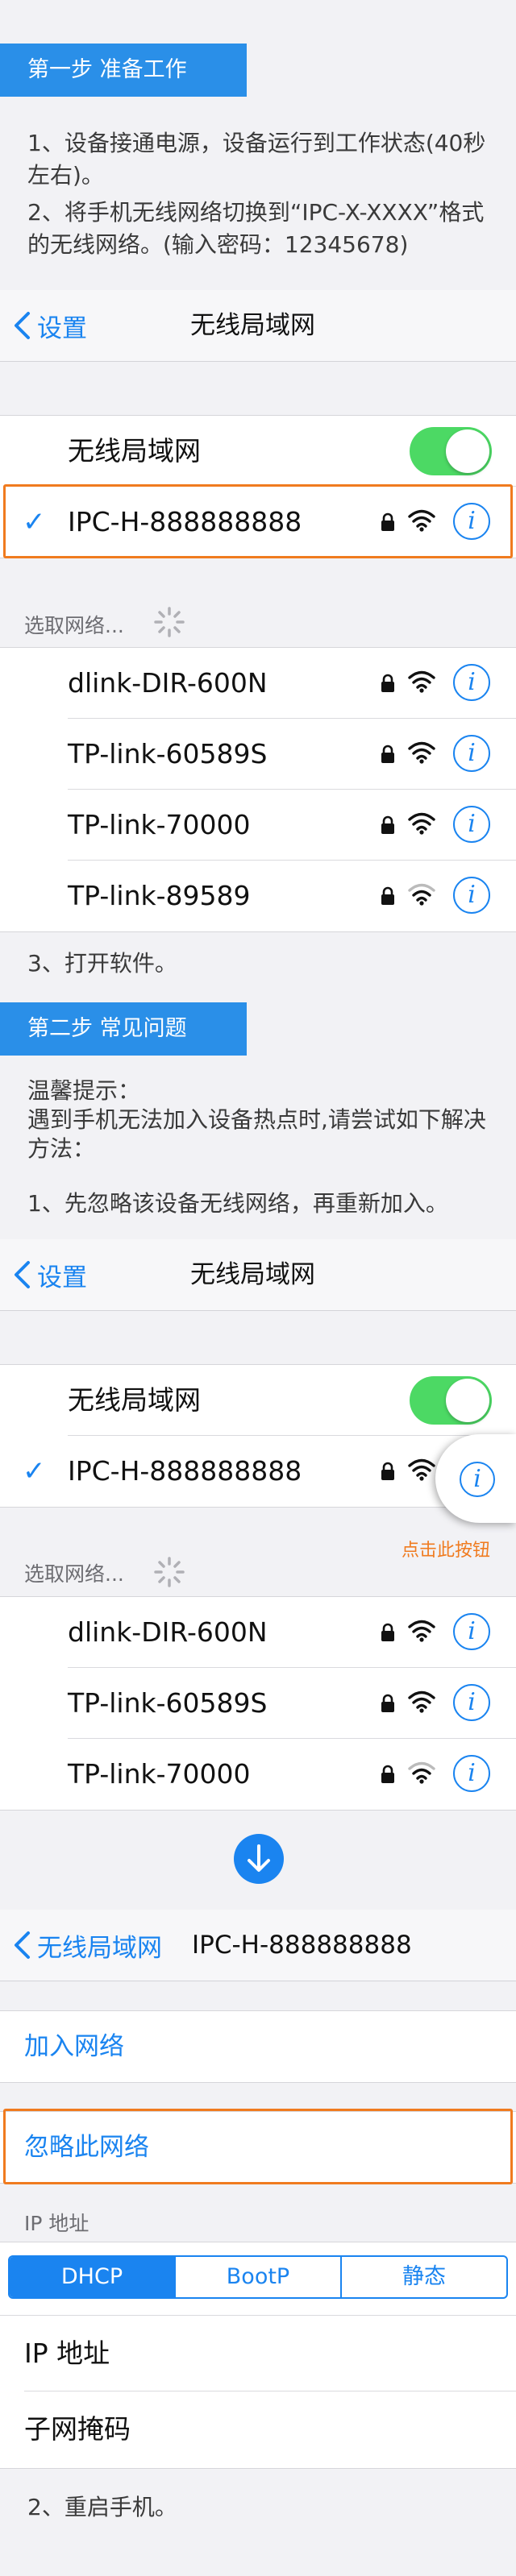 This screenshot has height=2576, width=516. What do you see at coordinates (56, 2223) in the screenshot?
I see `ip-section-label: IP 地址` at bounding box center [56, 2223].